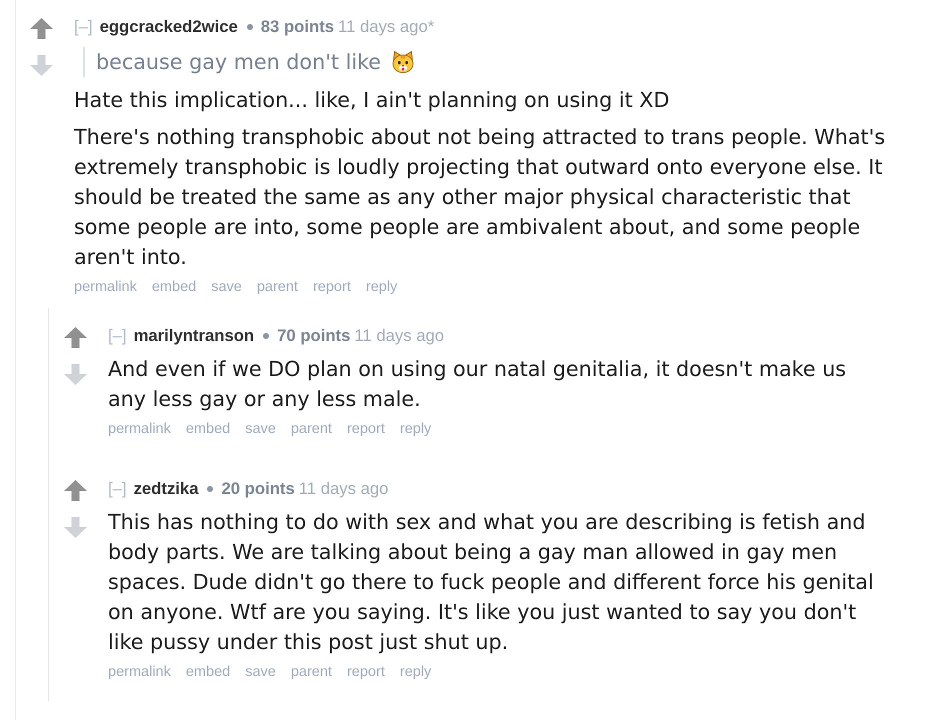  Describe the element at coordinates (297, 27) in the screenshot. I see `score-text: 83 points` at that location.